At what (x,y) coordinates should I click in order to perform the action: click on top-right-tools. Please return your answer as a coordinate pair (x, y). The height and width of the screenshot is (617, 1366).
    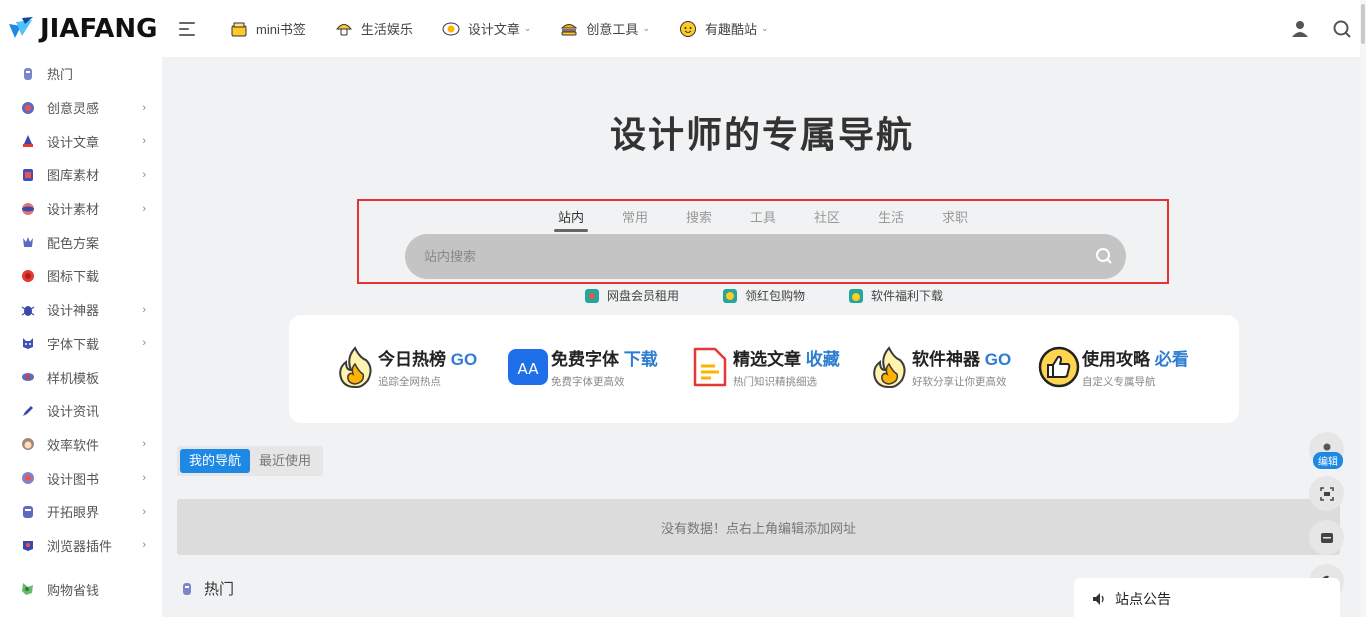
    Looking at the image, I should click on (1317, 28).